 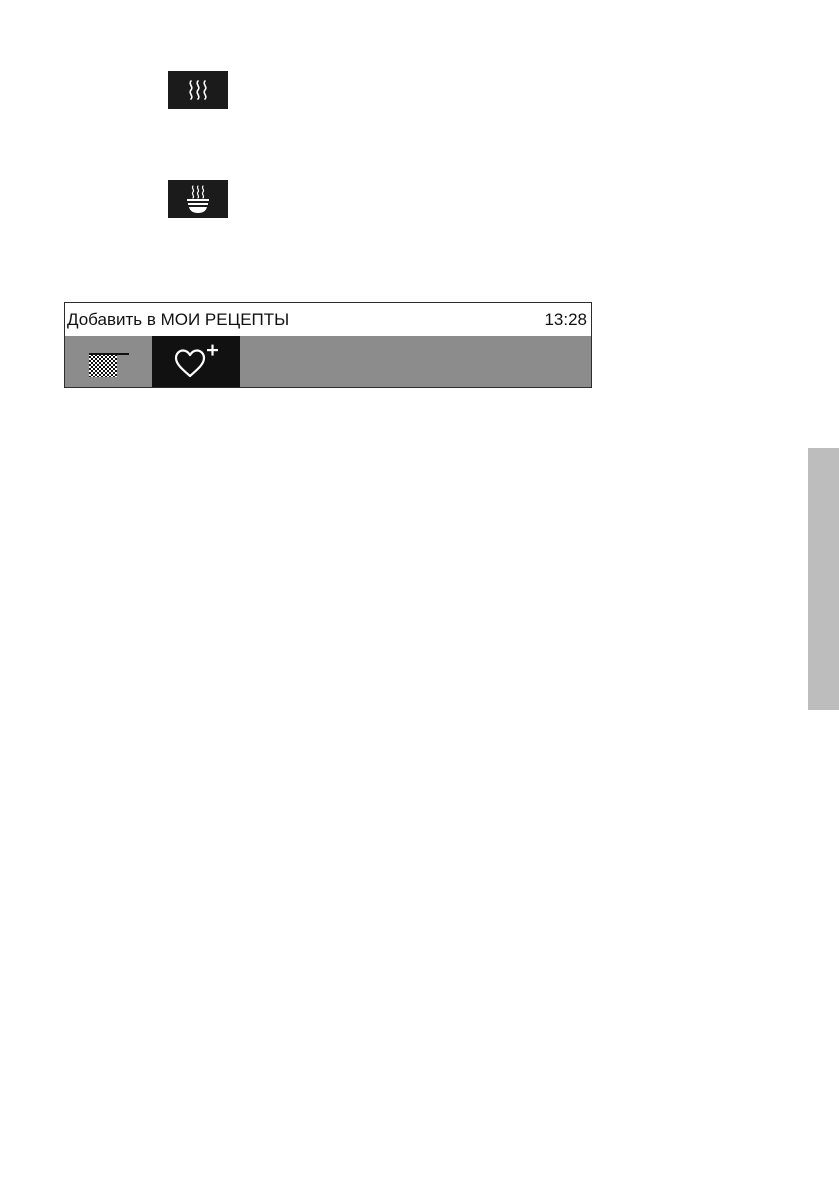 I want to click on clock: 13:28, so click(x=565, y=319).